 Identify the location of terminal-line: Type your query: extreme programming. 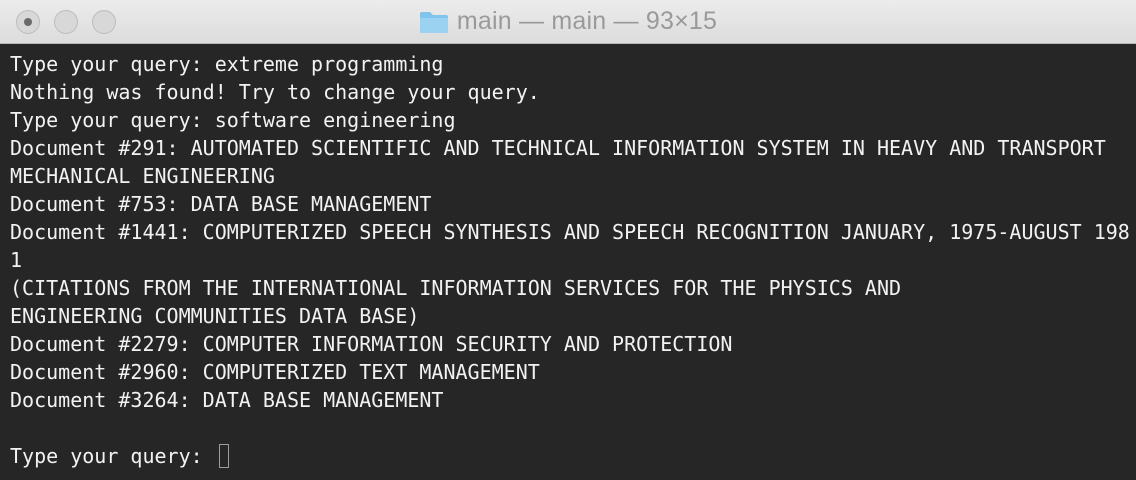
(227, 64).